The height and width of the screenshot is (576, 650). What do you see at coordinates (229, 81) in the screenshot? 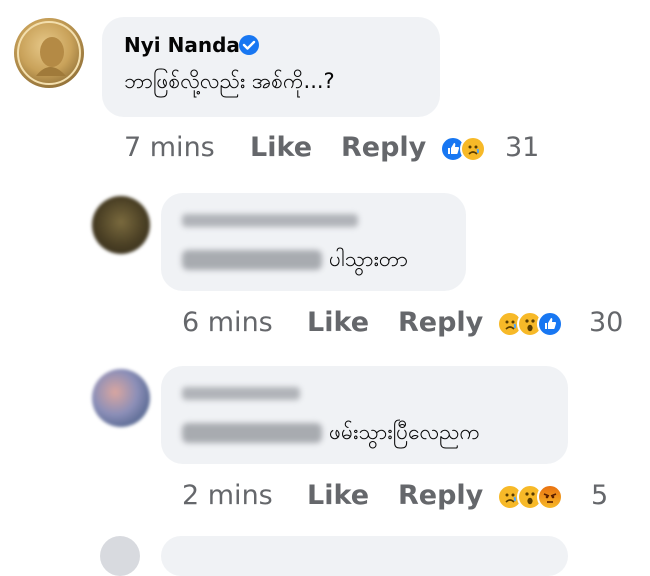
I see `comment-text: ဘာဖြစ်လို့လည်း အစ်ကို...?` at bounding box center [229, 81].